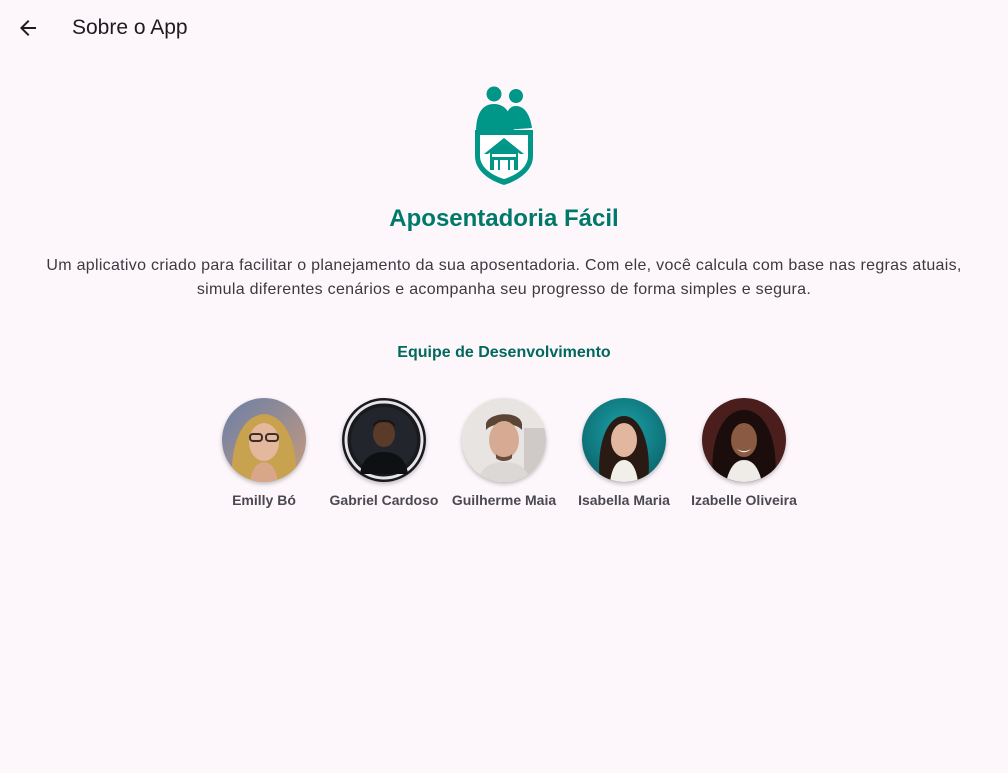  I want to click on retirees-house-shield-icon, so click(504, 135).